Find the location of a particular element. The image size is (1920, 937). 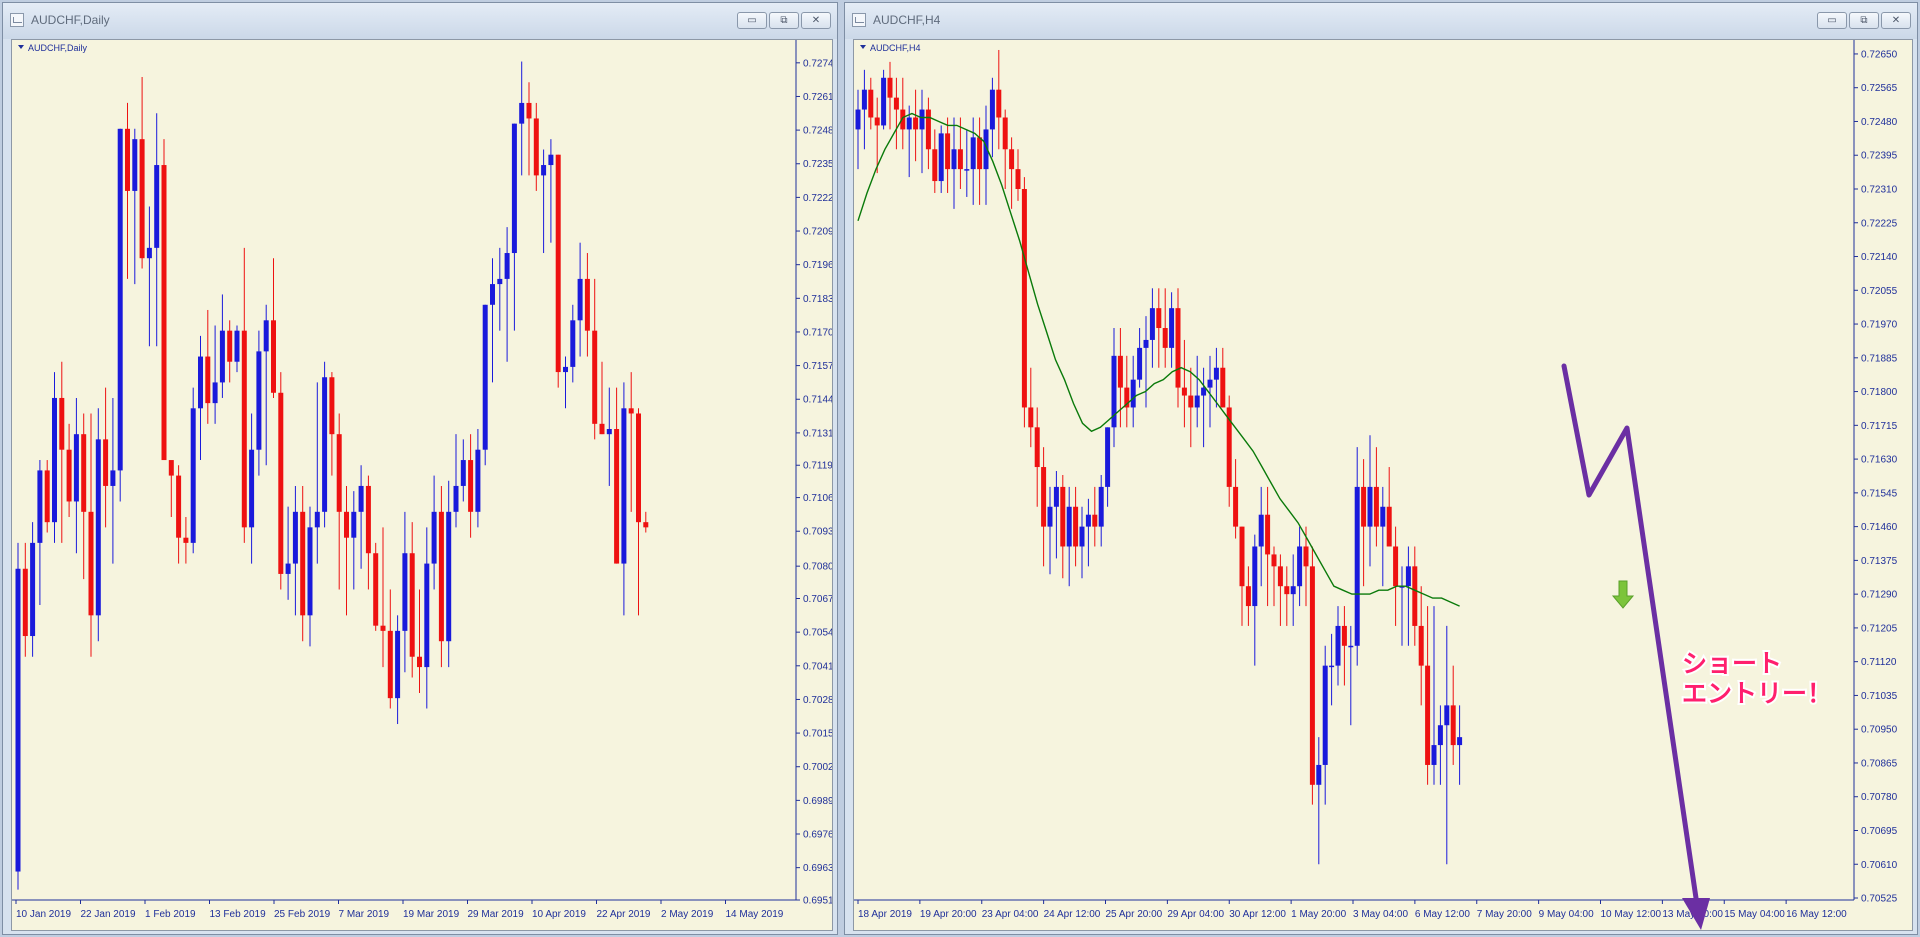

annotation-line-2: エントリー！ is located at coordinates (1757, 693).